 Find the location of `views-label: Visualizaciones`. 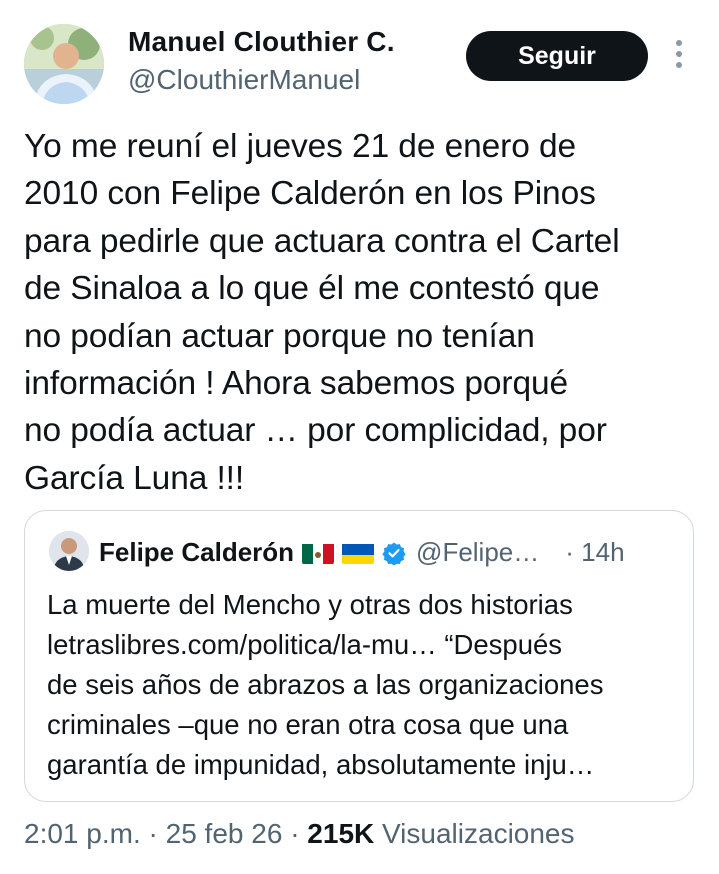

views-label: Visualizaciones is located at coordinates (478, 833).